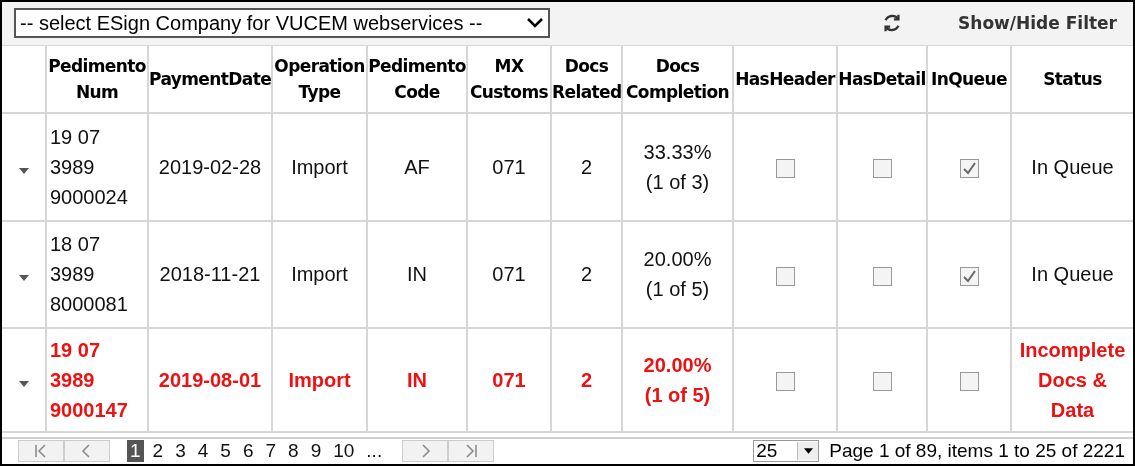  I want to click on last-page-icon, so click(471, 451).